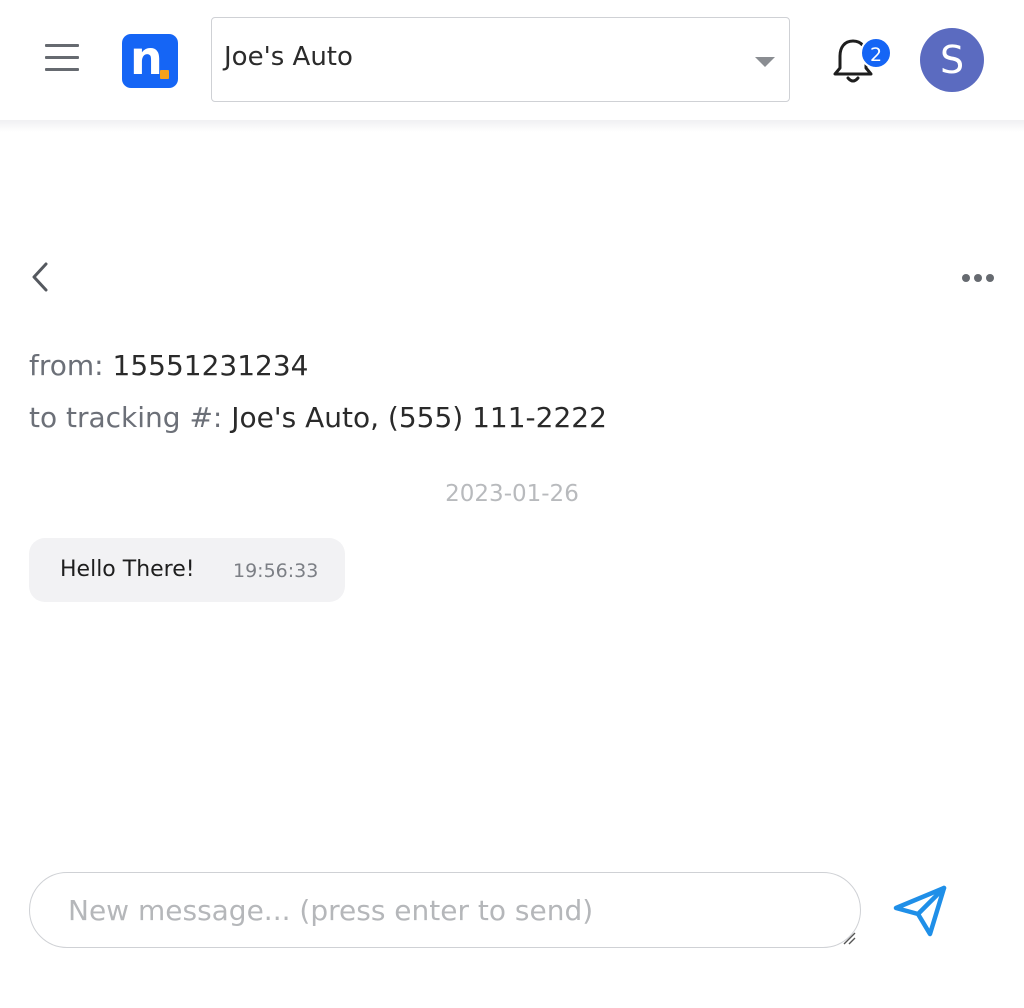 The image size is (1024, 1008). What do you see at coordinates (41, 277) in the screenshot?
I see `chevron-left-icon` at bounding box center [41, 277].